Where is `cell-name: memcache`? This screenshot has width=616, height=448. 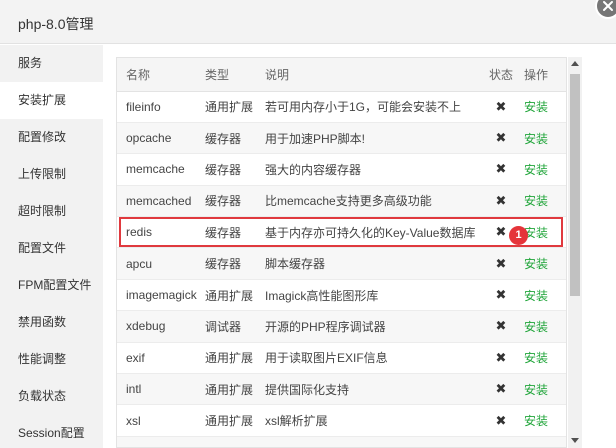 cell-name: memcache is located at coordinates (161, 169).